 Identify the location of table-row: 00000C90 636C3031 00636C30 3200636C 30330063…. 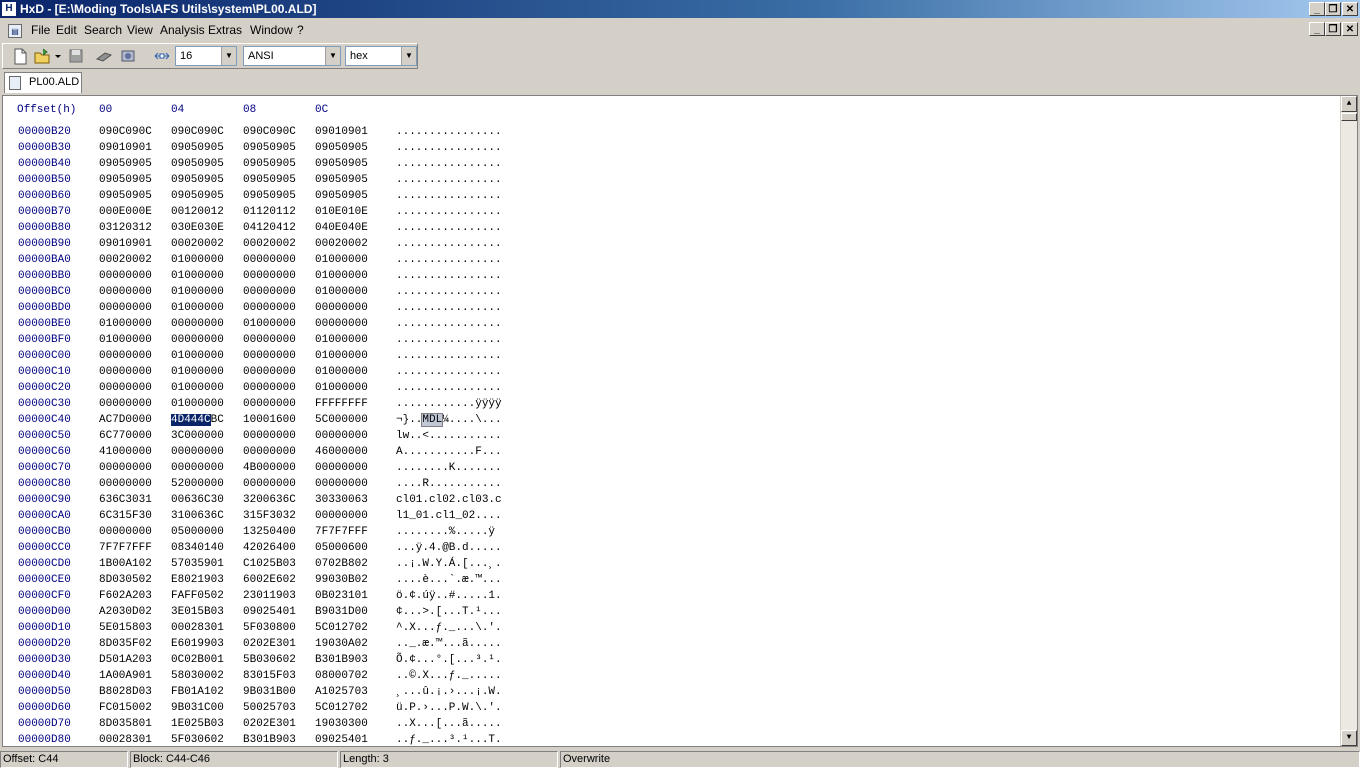
(283, 500).